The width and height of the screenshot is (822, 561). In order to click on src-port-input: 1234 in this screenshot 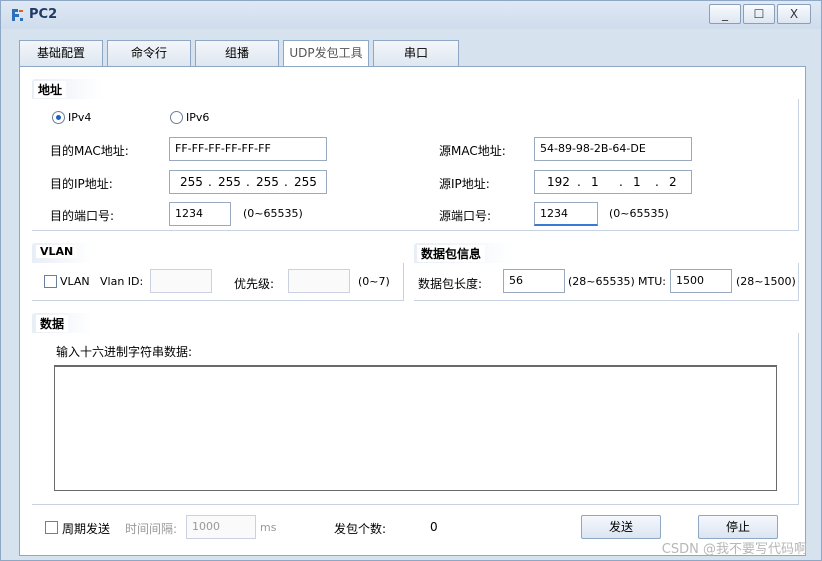, I will do `click(566, 214)`.